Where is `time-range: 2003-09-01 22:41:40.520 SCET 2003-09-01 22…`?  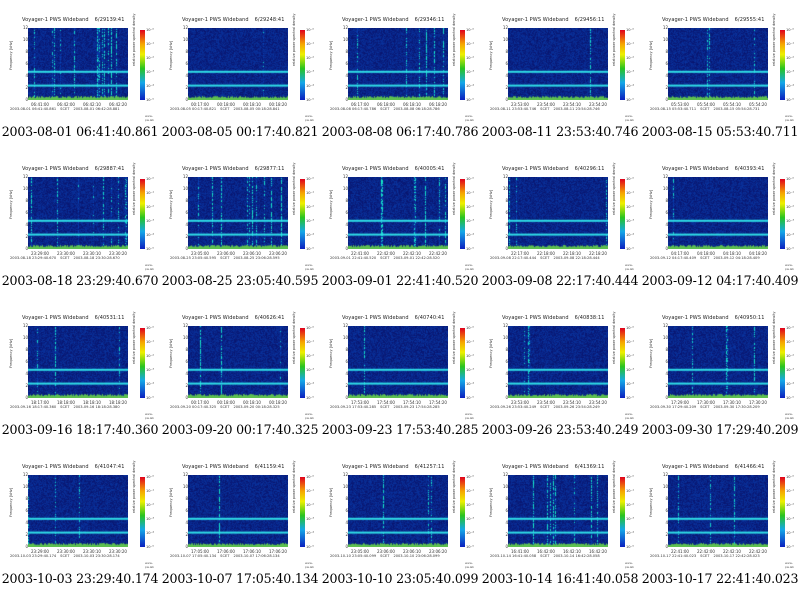 time-range: 2003-09-01 22:41:40.520 SCET 2003-09-01 22… is located at coordinates (400, 258).